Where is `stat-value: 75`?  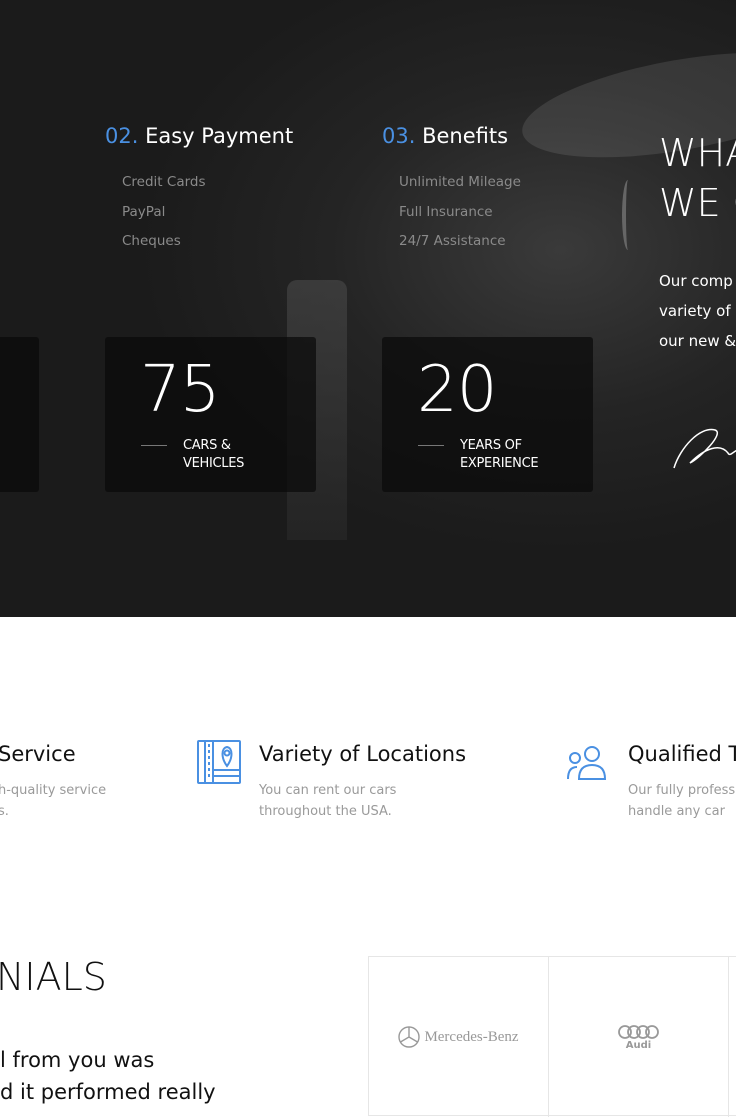 stat-value: 75 is located at coordinates (180, 390).